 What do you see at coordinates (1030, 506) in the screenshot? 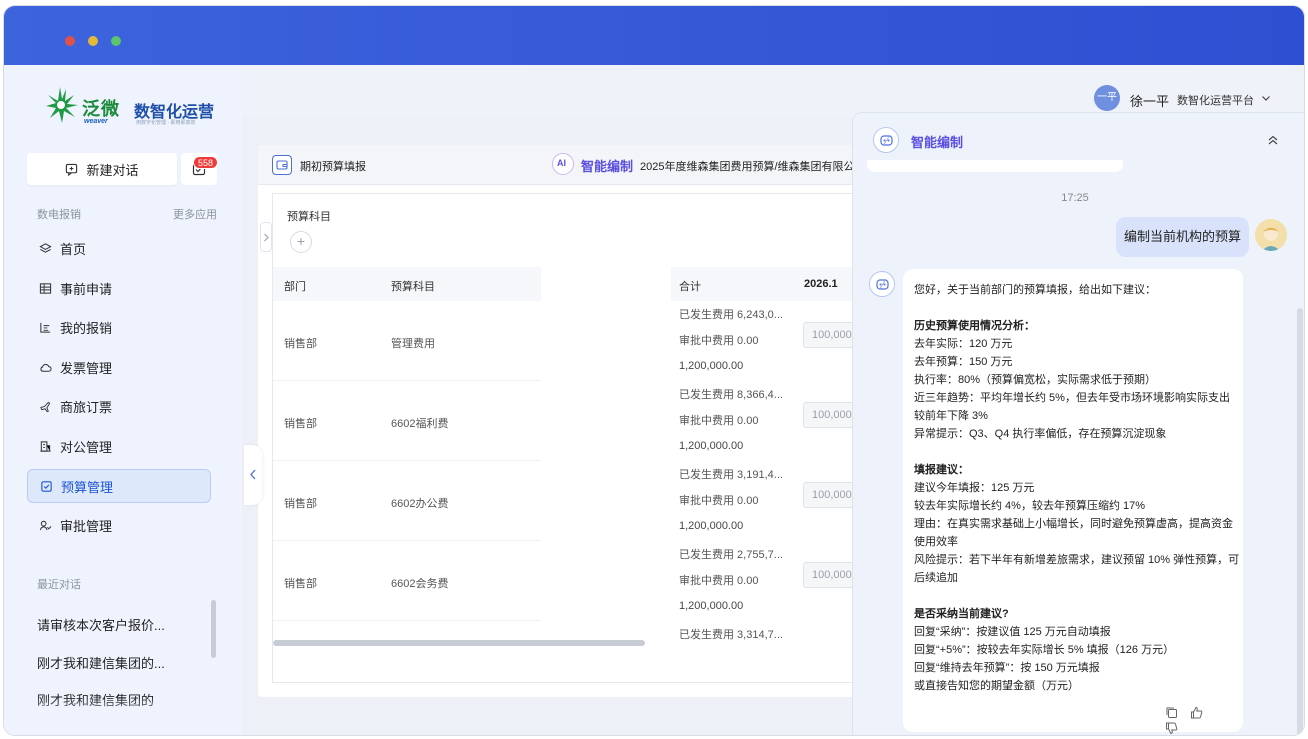
I see `reply-line: 较去年实际增长约 4%，较去年预算压缩约 17%` at bounding box center [1030, 506].